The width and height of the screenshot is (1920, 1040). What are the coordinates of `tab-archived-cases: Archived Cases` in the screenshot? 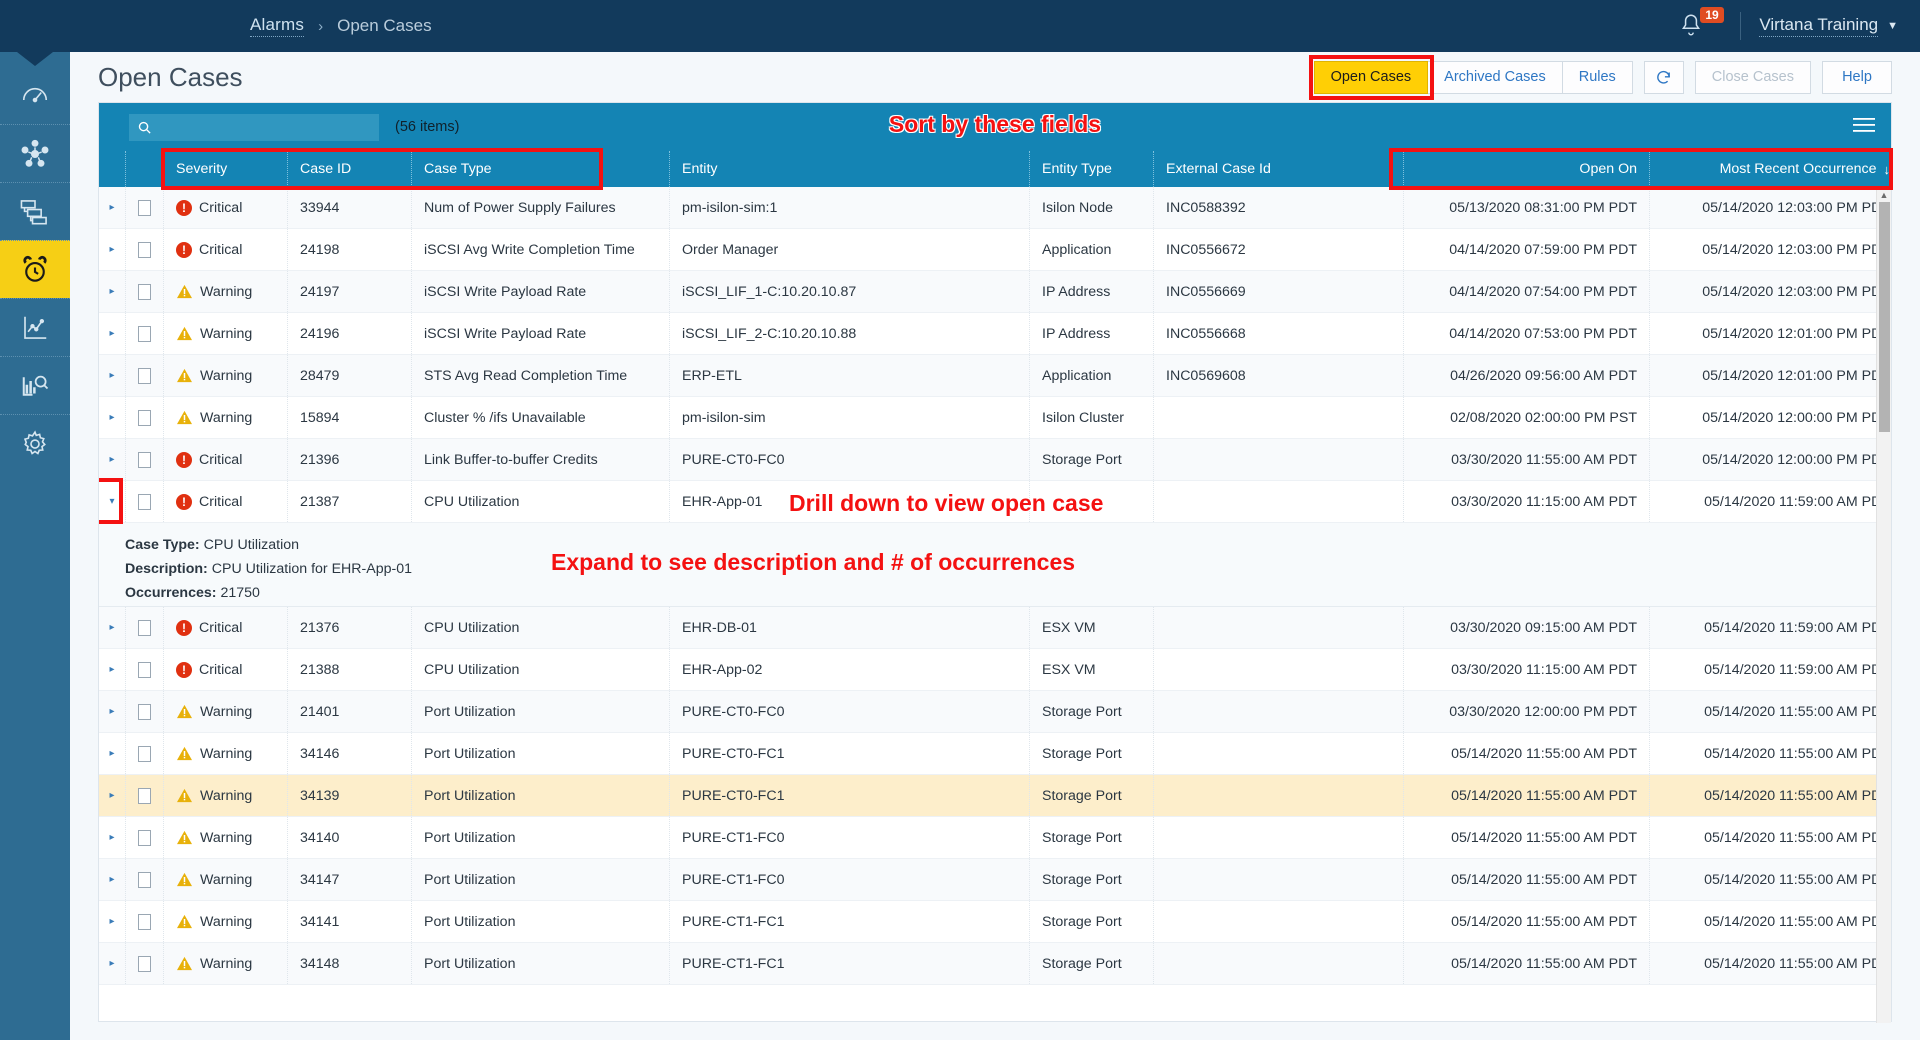 It's located at (1495, 77).